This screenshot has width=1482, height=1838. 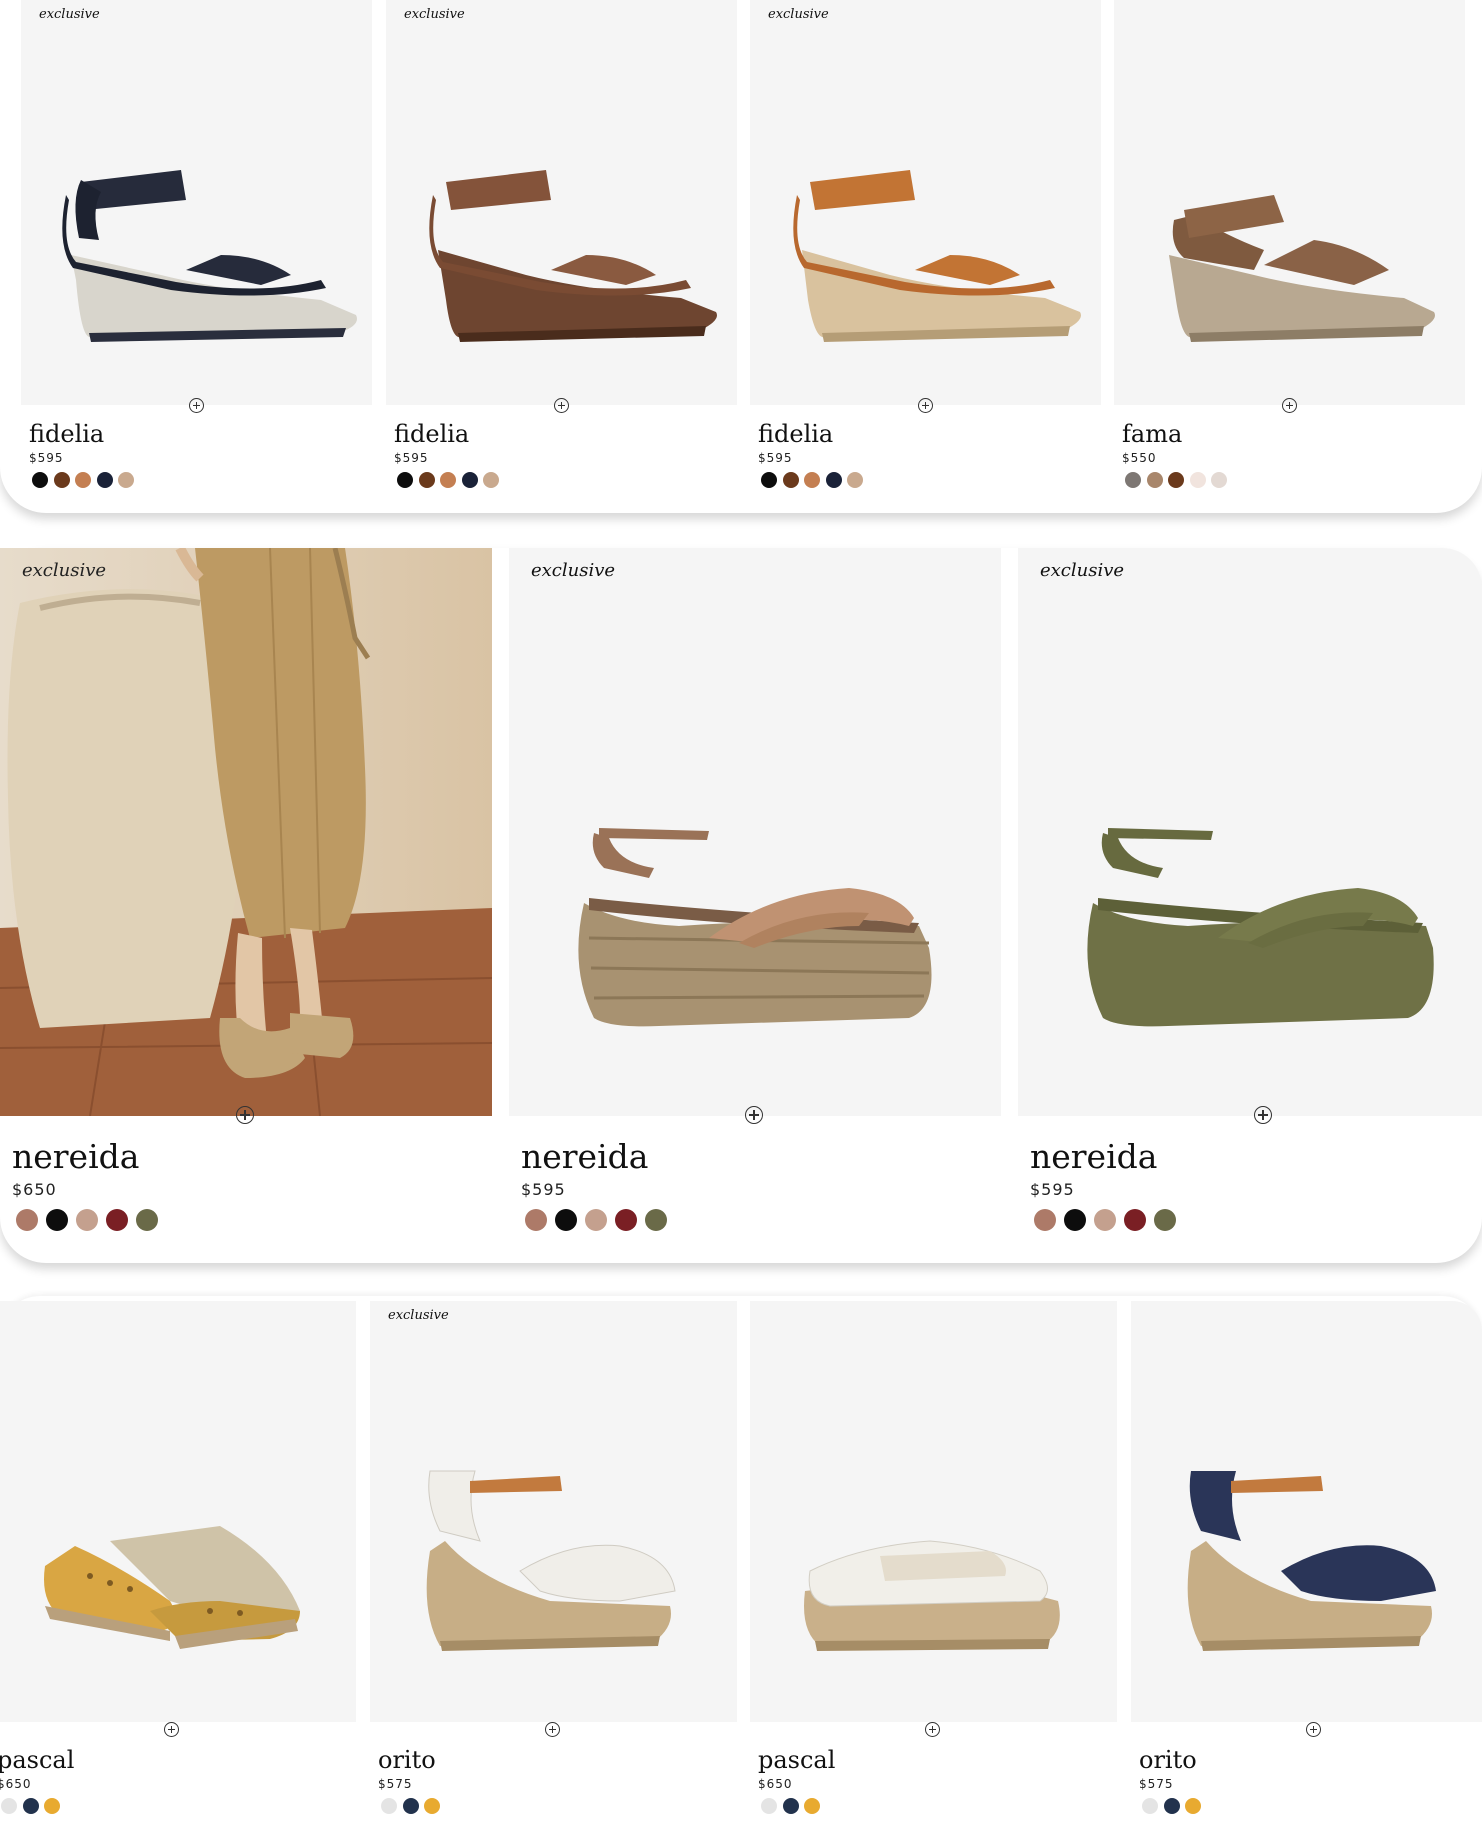 I want to click on product-card: exclusive orito $575, so click(x=553, y=1569).